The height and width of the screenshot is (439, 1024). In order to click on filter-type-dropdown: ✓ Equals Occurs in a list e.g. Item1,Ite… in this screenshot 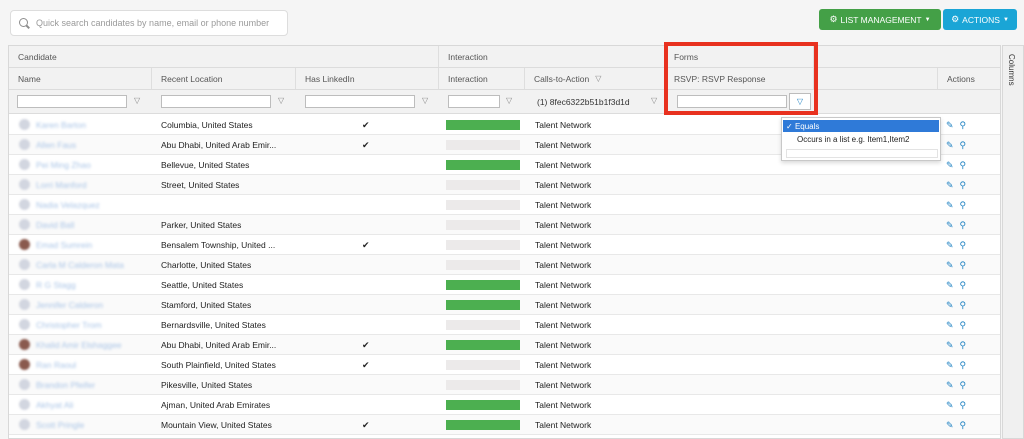, I will do `click(861, 139)`.